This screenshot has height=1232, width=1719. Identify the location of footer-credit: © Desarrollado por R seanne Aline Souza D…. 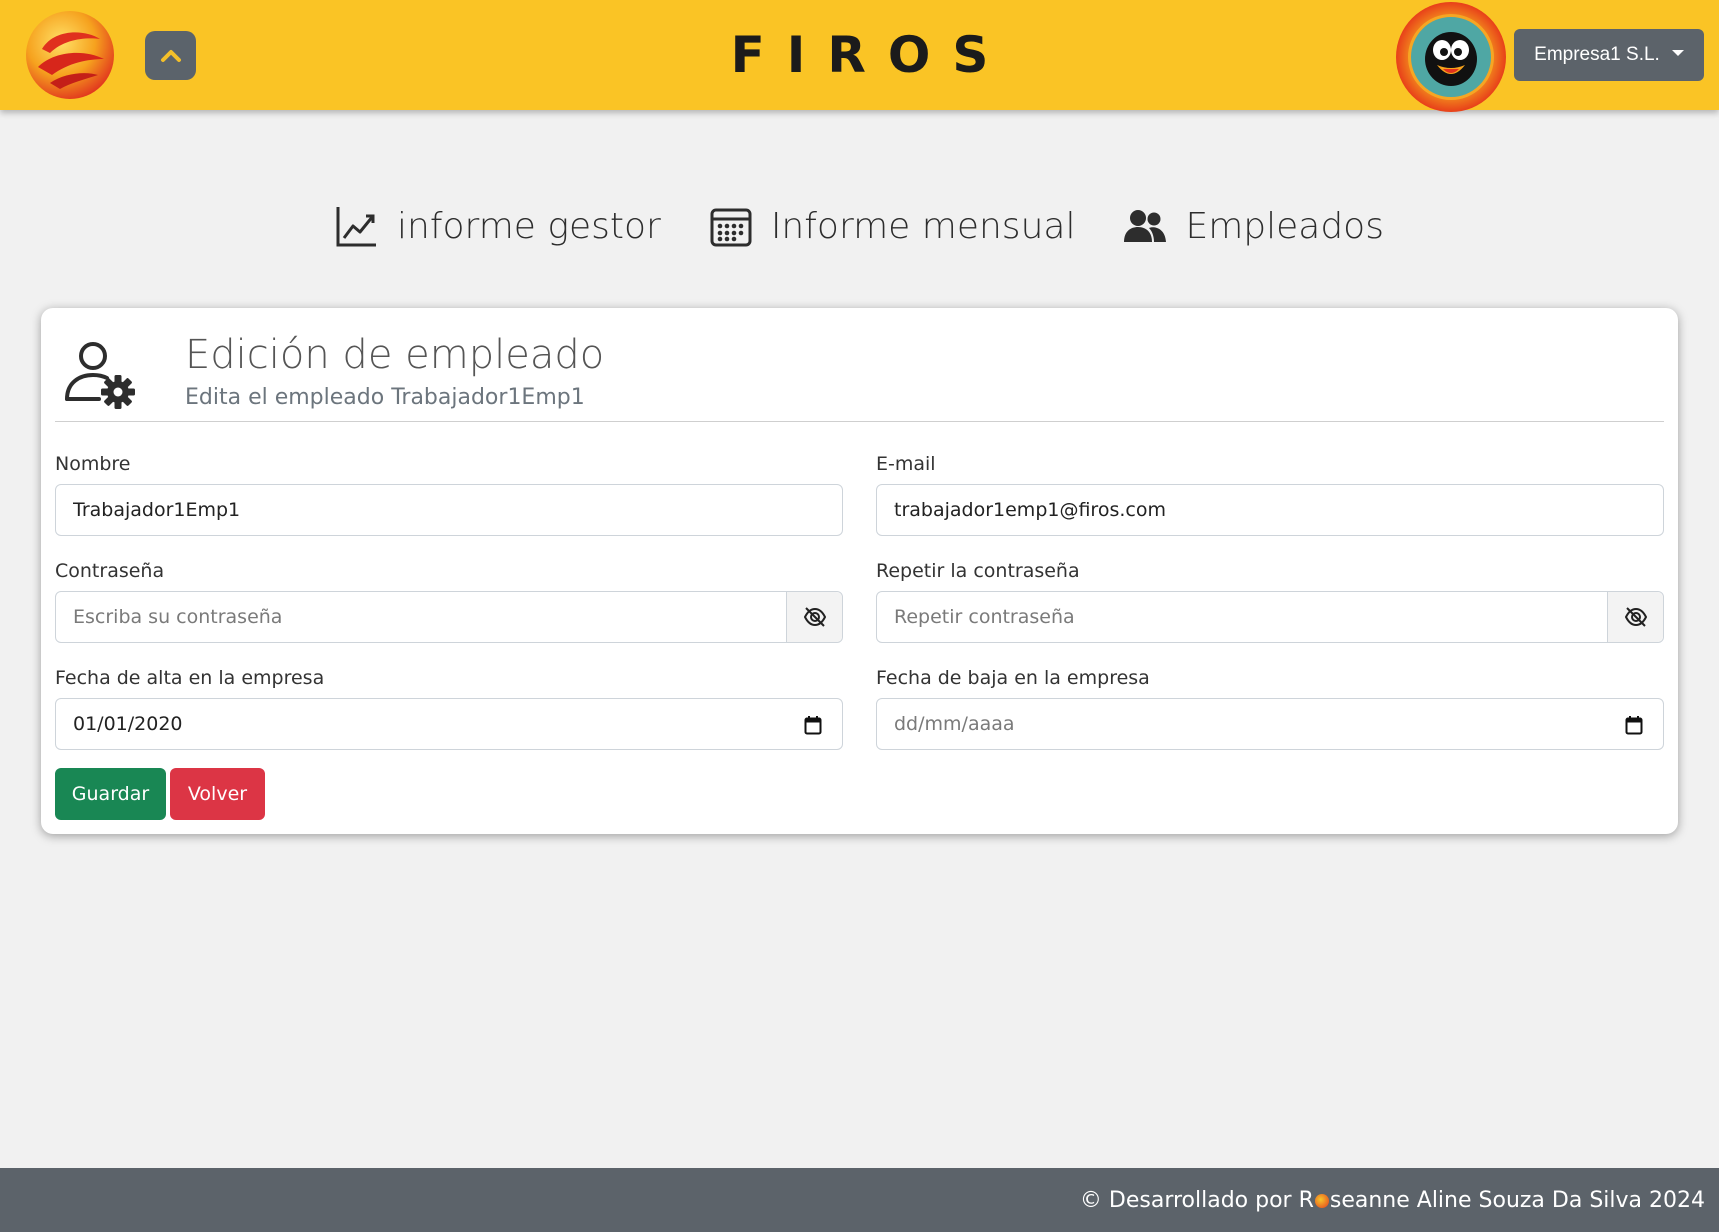
(1392, 1200).